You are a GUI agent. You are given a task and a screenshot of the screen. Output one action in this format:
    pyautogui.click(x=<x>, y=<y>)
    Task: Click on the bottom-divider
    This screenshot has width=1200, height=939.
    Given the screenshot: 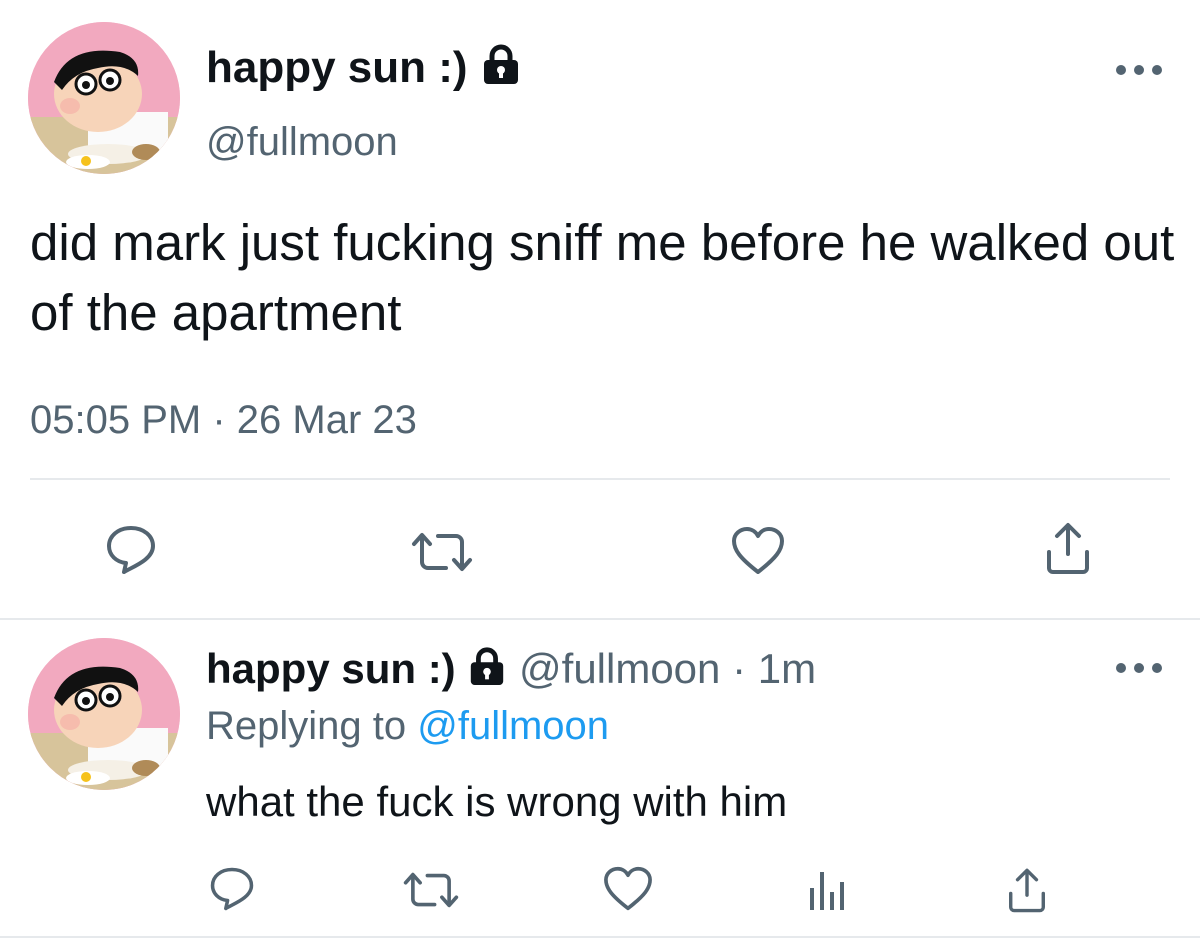 What is the action you would take?
    pyautogui.click(x=600, y=937)
    